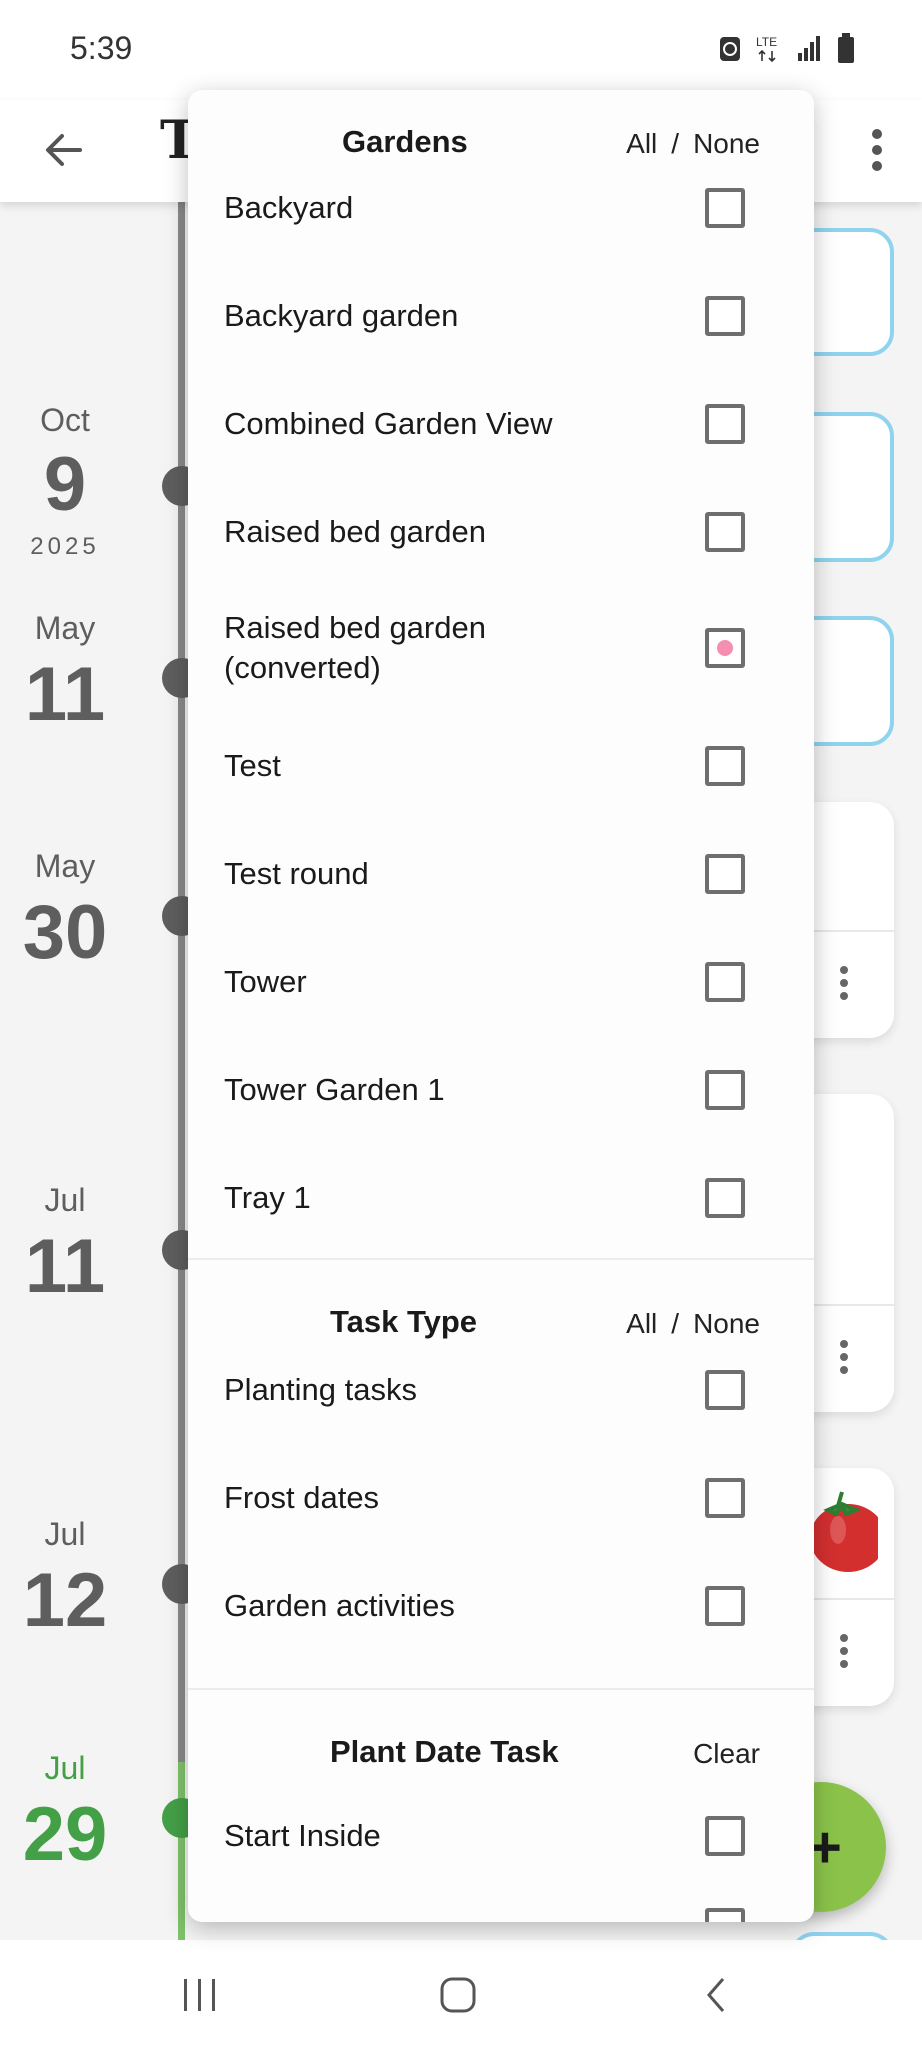 The image size is (922, 2048). What do you see at coordinates (501, 208) in the screenshot?
I see `garden-option-backyard: Backyard` at bounding box center [501, 208].